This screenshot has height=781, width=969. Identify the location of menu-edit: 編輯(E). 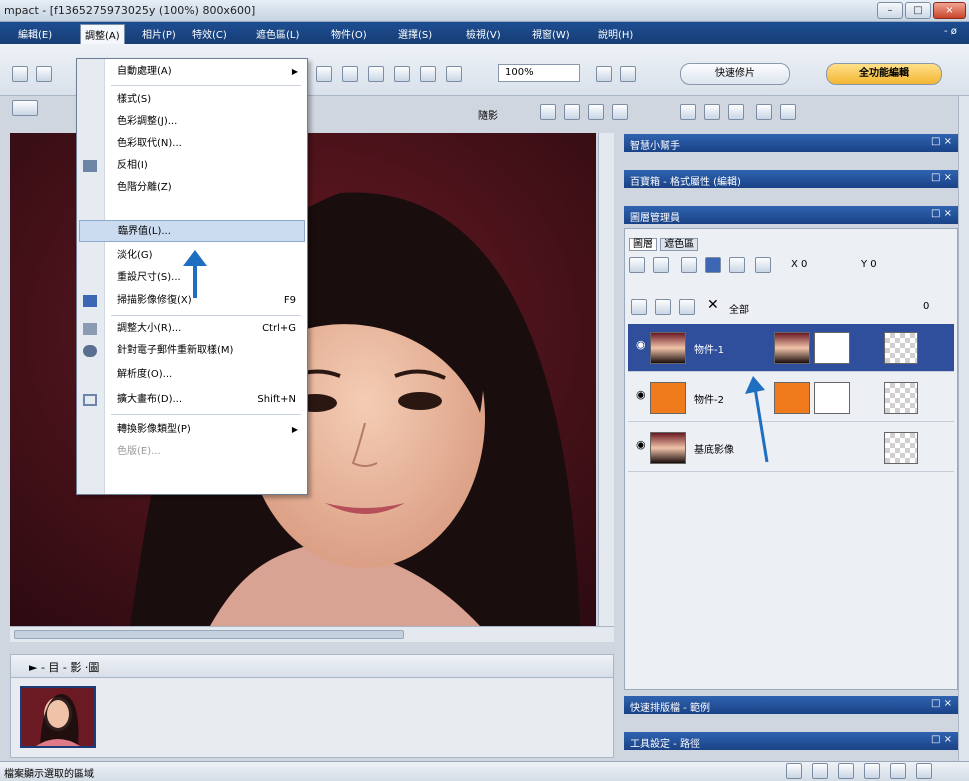
(35, 33).